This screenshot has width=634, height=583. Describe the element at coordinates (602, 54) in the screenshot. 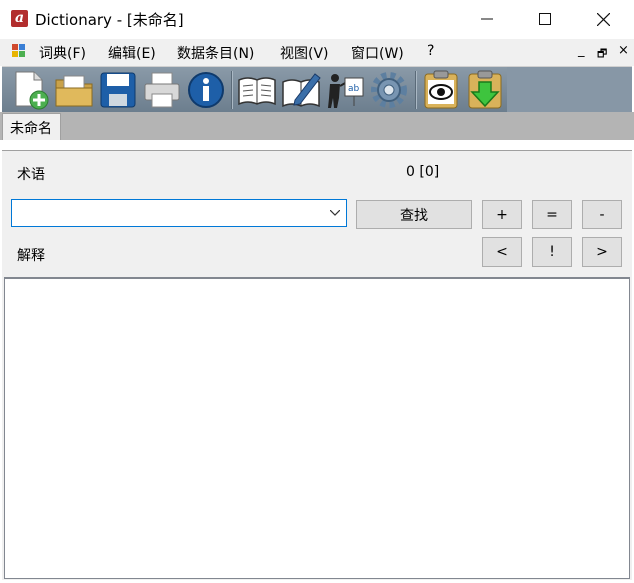

I see `mdi-restore-button: 🗗` at that location.